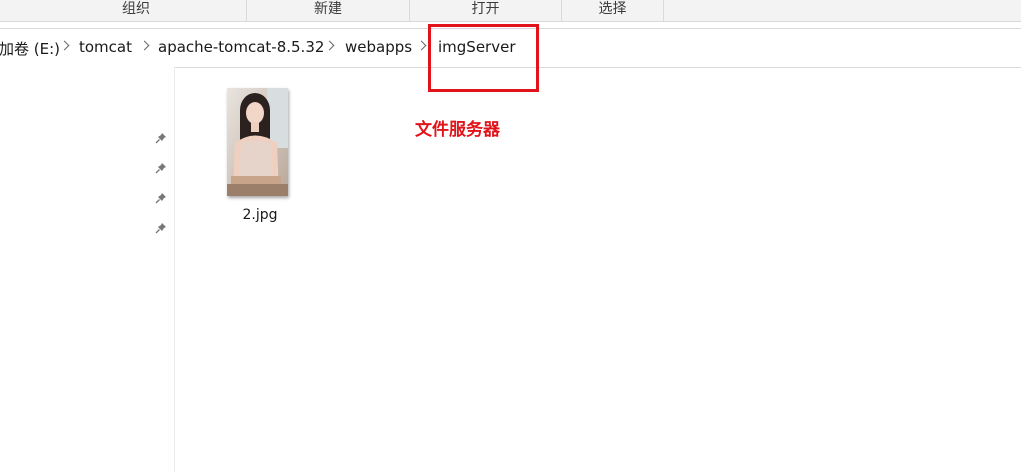  What do you see at coordinates (241, 47) in the screenshot?
I see `breadcrumb-apache-tomcat: apache-tomcat-8.5.32` at bounding box center [241, 47].